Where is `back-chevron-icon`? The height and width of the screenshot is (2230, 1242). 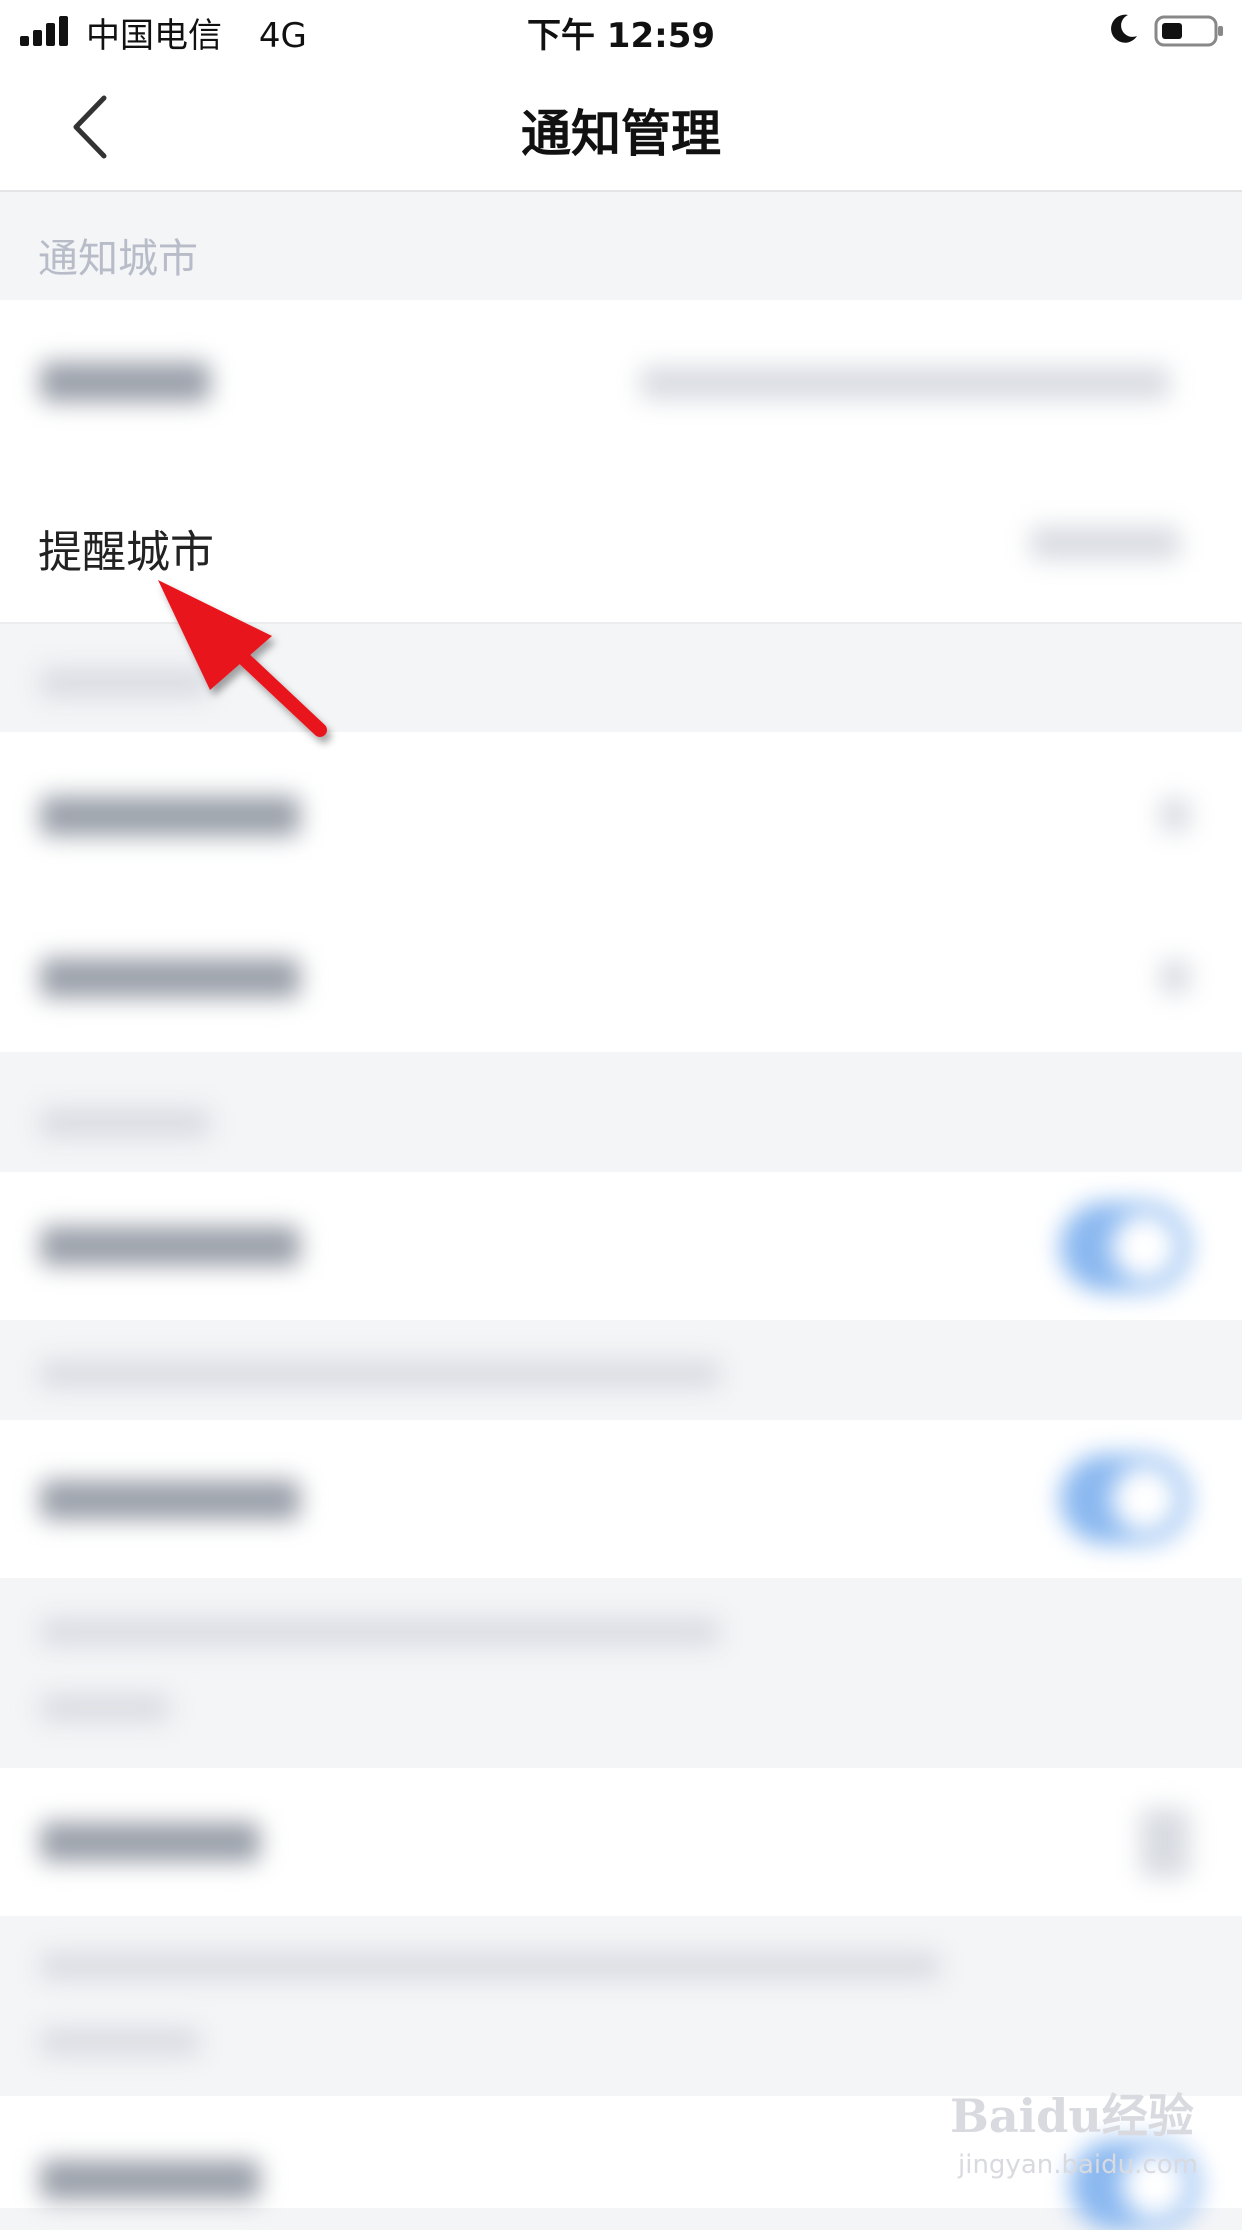 back-chevron-icon is located at coordinates (95, 127).